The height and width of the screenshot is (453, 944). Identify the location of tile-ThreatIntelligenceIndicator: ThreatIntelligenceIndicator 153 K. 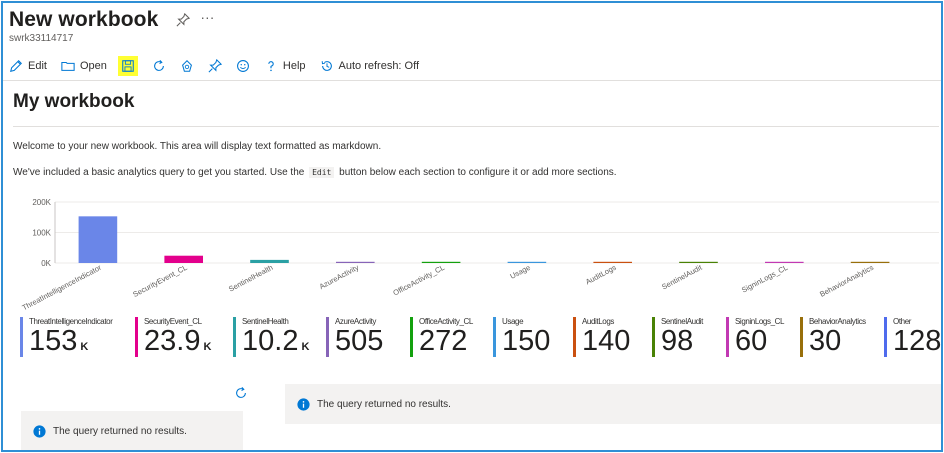
(75, 337).